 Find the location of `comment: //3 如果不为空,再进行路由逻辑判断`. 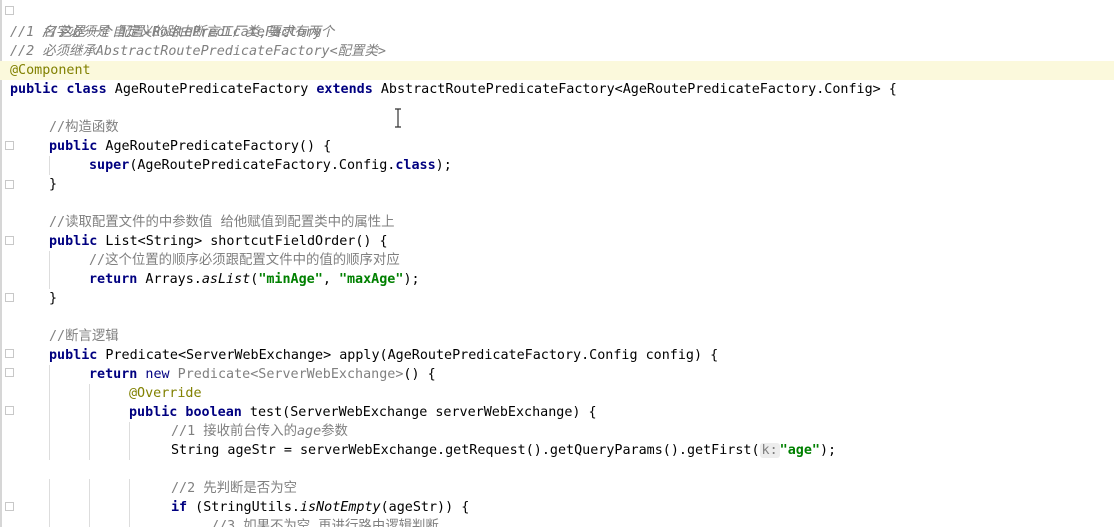

comment: //3 如果不为空,再进行路由逻辑判断 is located at coordinates (325, 523).